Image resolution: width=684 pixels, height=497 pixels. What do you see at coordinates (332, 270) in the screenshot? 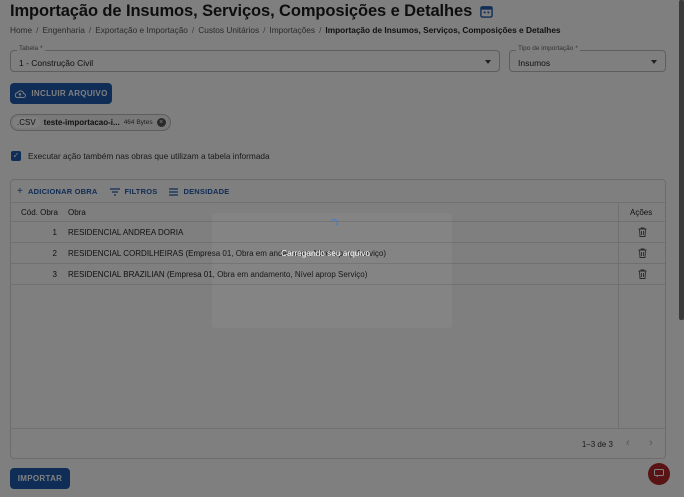
I see `loading-dialog` at bounding box center [332, 270].